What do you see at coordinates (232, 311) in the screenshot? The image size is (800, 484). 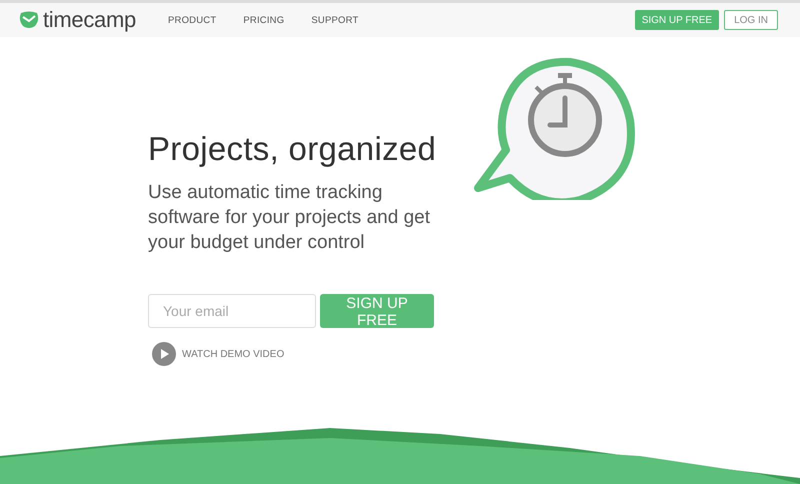 I see `email-field: Your email` at bounding box center [232, 311].